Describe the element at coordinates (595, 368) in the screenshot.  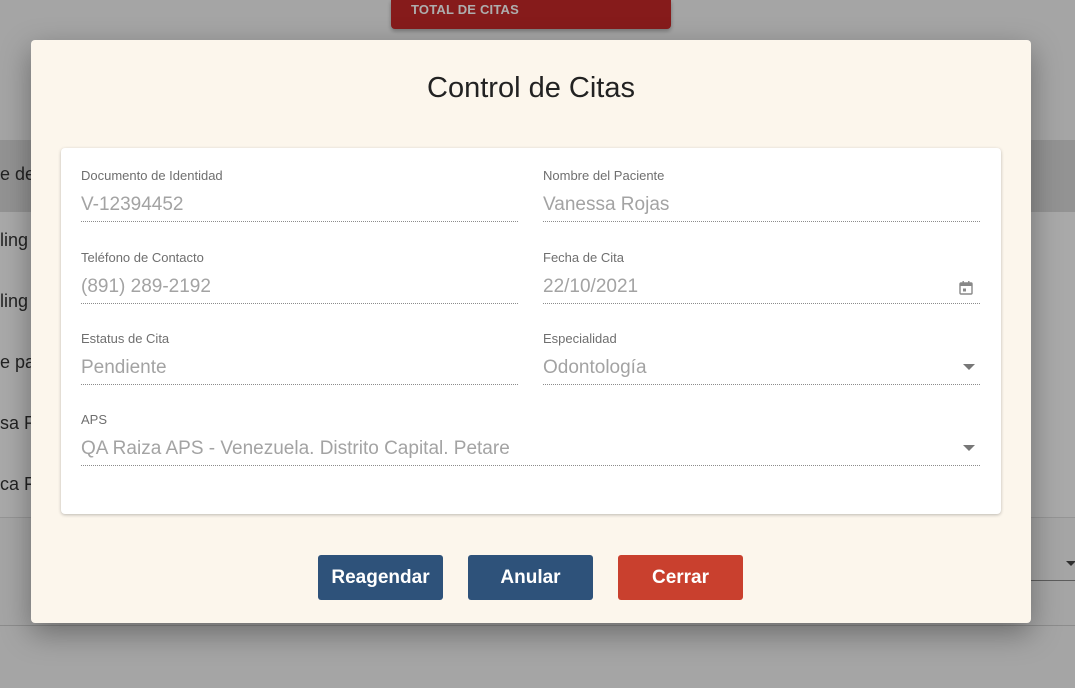
I see `especialidad-value: Odontología` at that location.